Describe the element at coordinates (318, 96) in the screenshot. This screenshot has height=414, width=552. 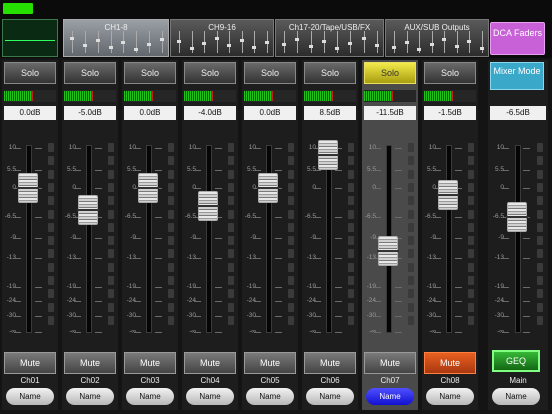
I see `level-meter-fill` at that location.